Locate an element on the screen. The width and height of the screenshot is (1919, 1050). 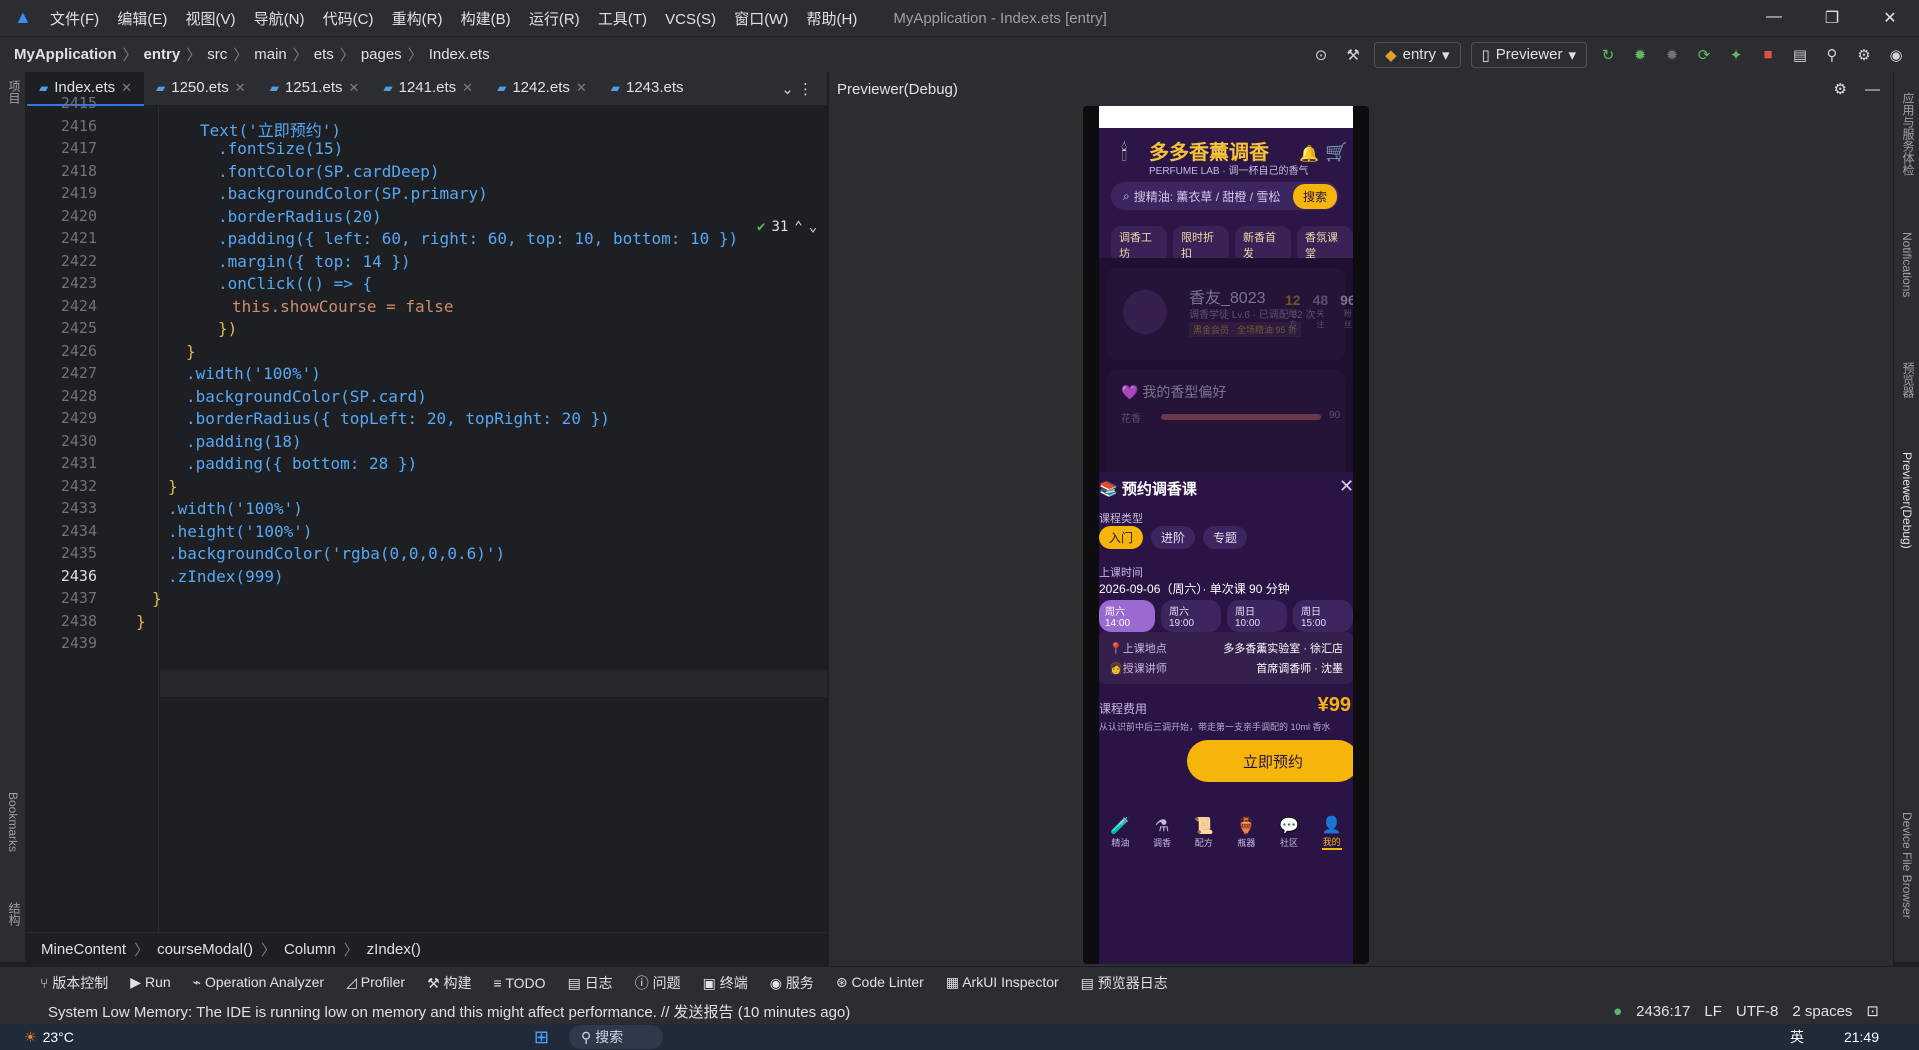
tool-problems: ⓘ 问题 is located at coordinates (658, 983).